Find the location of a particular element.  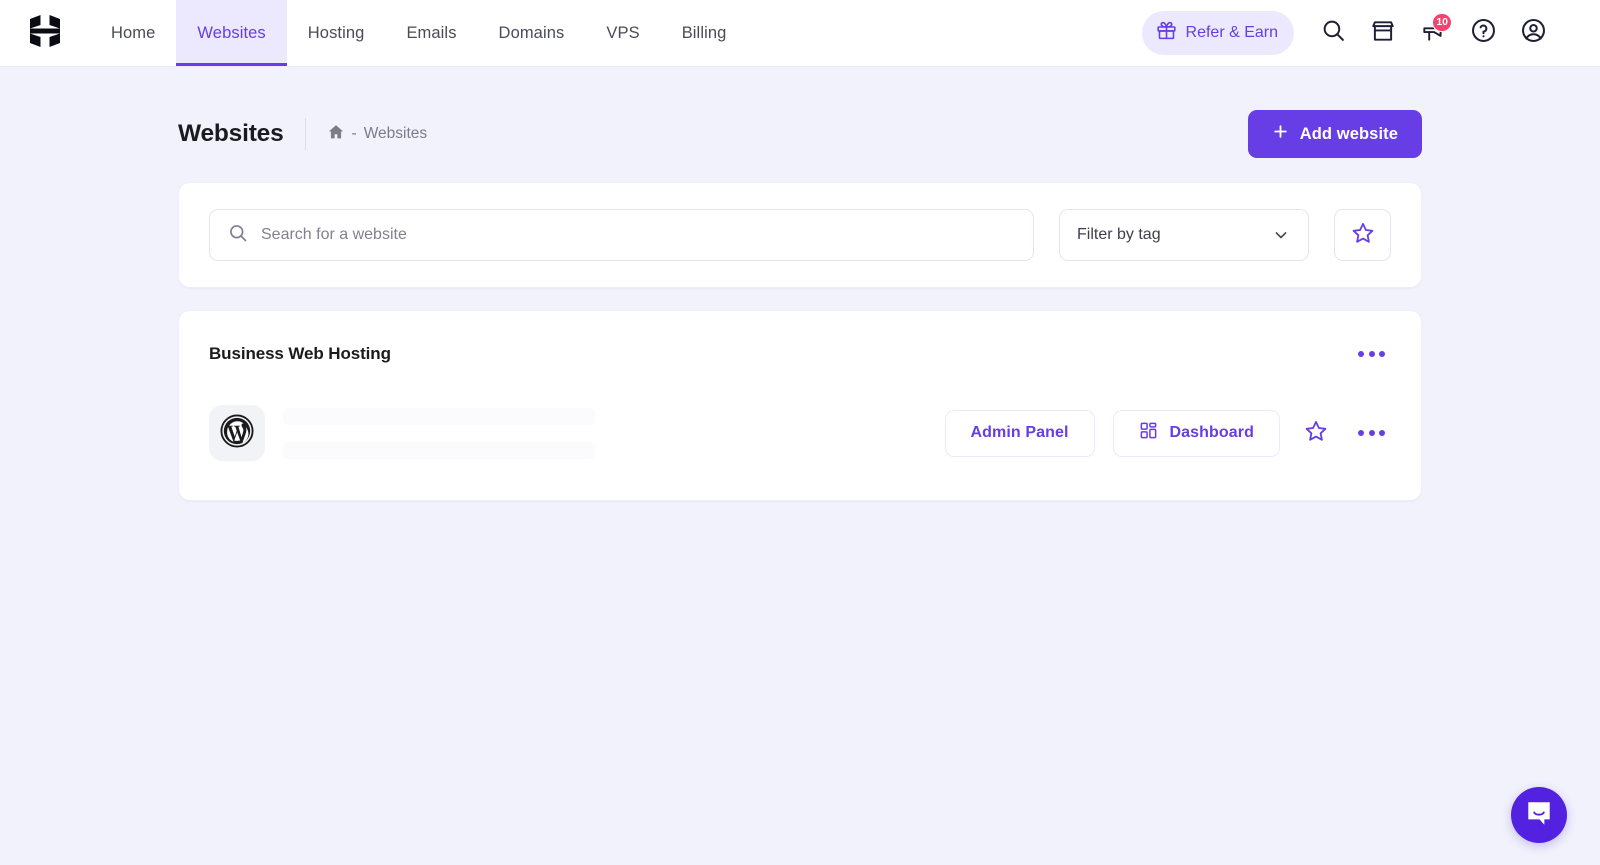

favorite-website-button is located at coordinates (1316, 433).